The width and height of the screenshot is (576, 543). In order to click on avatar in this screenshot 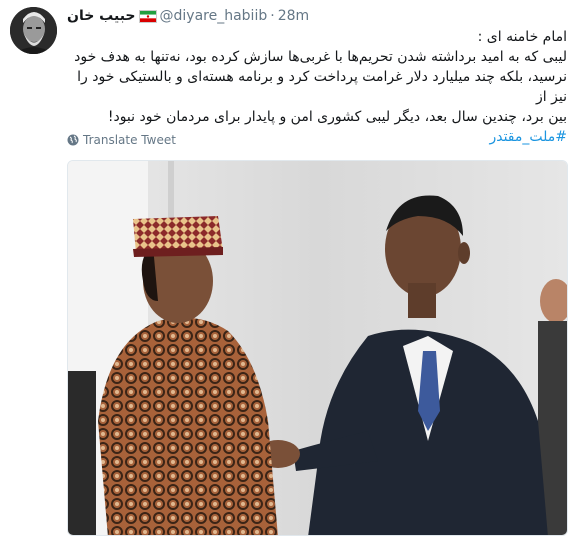, I will do `click(33, 30)`.